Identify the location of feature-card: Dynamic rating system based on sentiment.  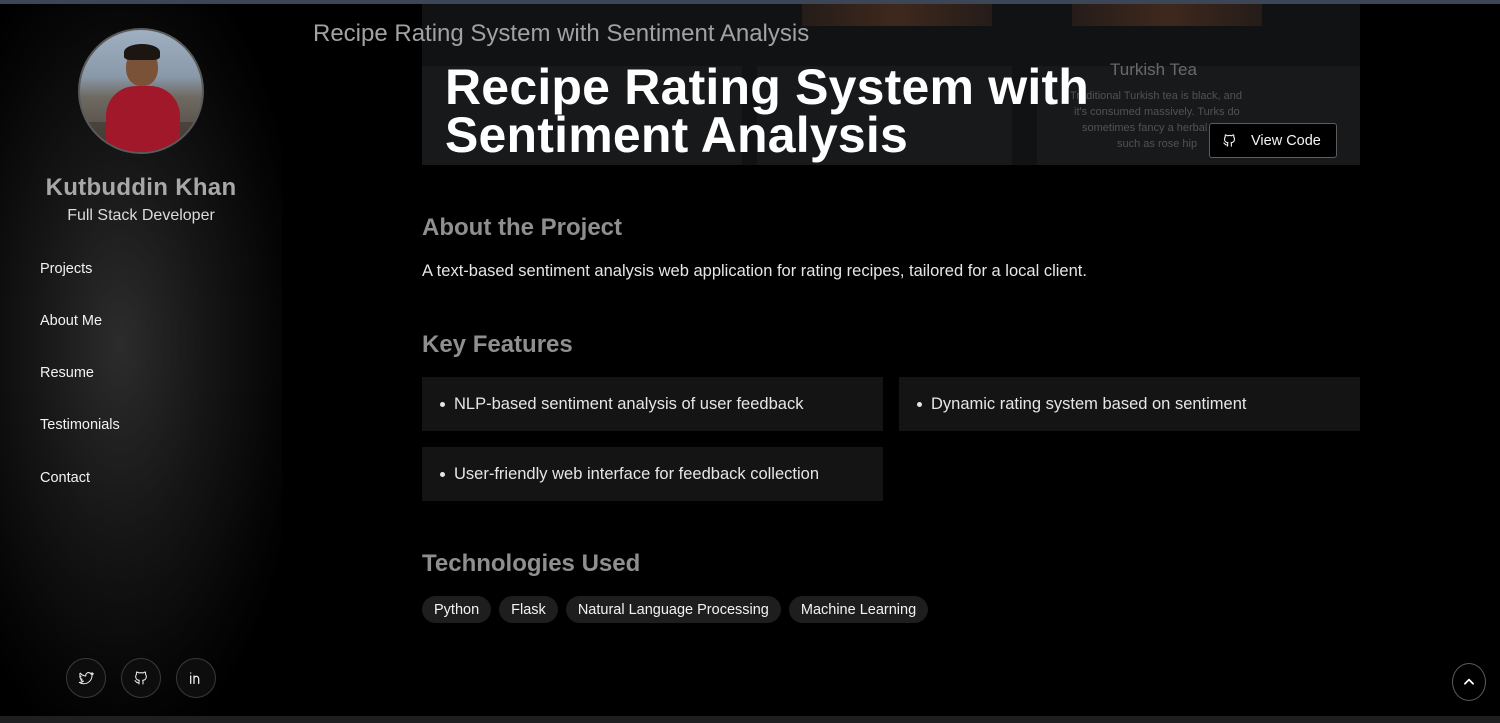
(1129, 404).